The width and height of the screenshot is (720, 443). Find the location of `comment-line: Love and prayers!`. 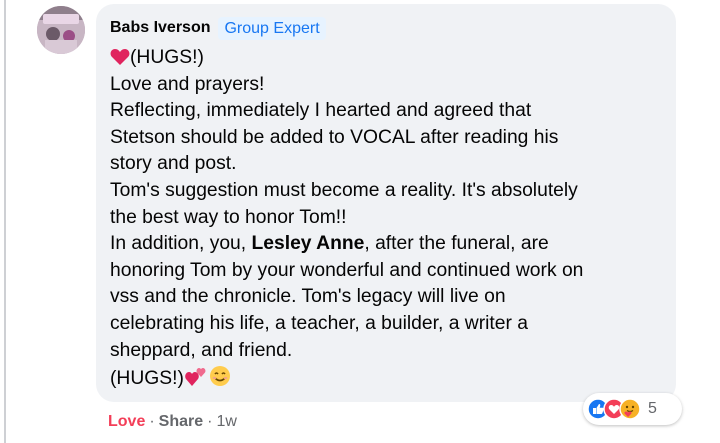

comment-line: Love and prayers! is located at coordinates (187, 84).